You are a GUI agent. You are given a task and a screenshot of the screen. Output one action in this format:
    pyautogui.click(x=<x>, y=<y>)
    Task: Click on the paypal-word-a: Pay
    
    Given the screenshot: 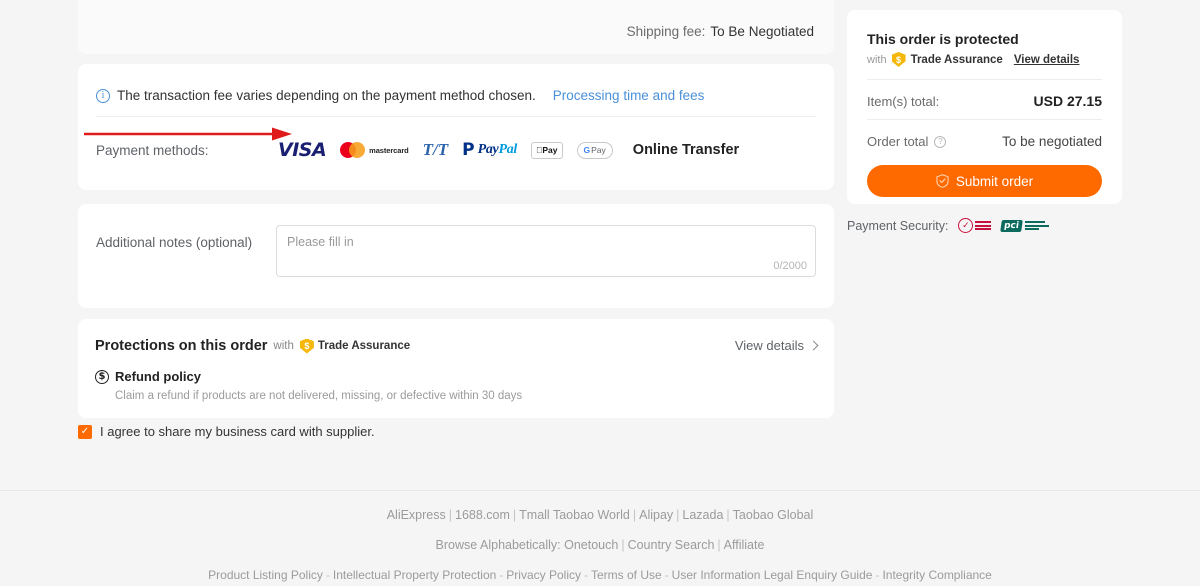 What is the action you would take?
    pyautogui.click(x=488, y=149)
    